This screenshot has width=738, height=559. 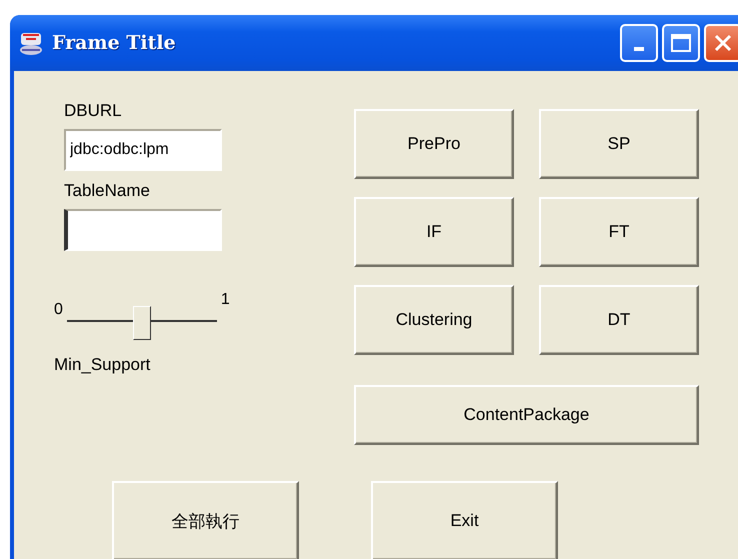 I want to click on slider-label: Min_Support, so click(x=103, y=365).